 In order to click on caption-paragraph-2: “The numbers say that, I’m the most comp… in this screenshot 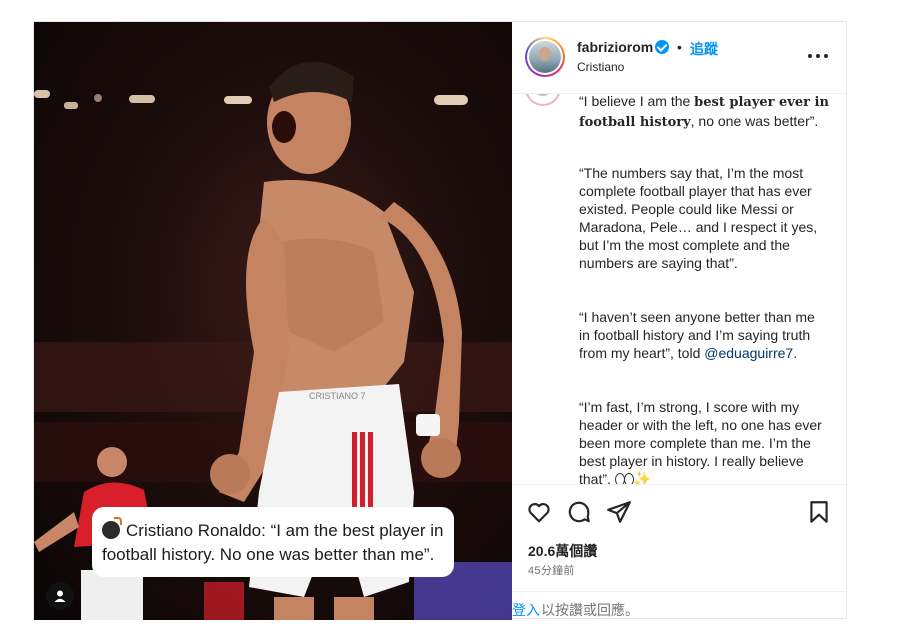, I will do `click(698, 218)`.